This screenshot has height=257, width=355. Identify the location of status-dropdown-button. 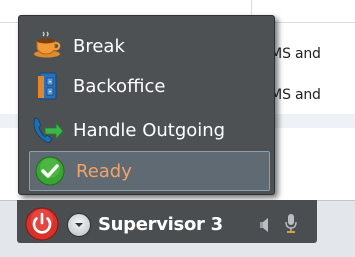
(79, 225).